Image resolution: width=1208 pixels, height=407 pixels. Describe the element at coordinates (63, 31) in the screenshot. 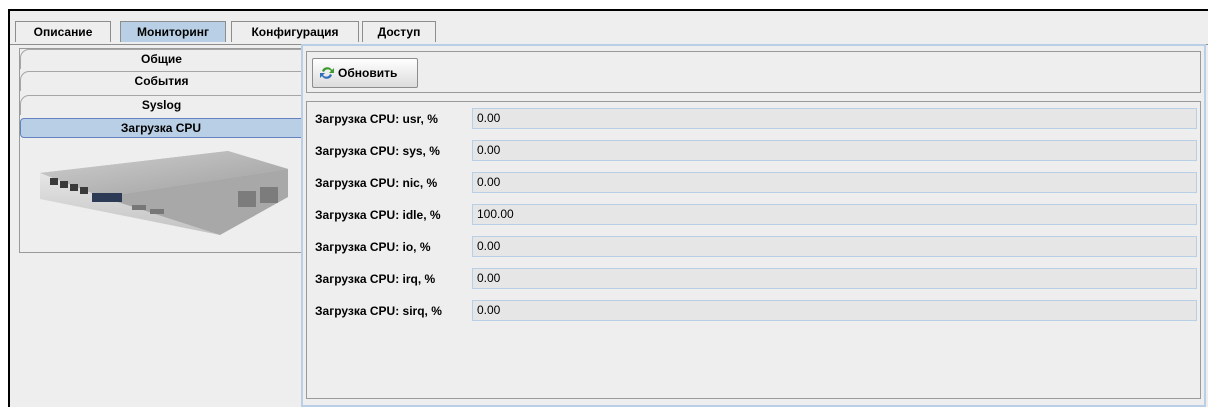

I see `tab-description: Описание` at that location.